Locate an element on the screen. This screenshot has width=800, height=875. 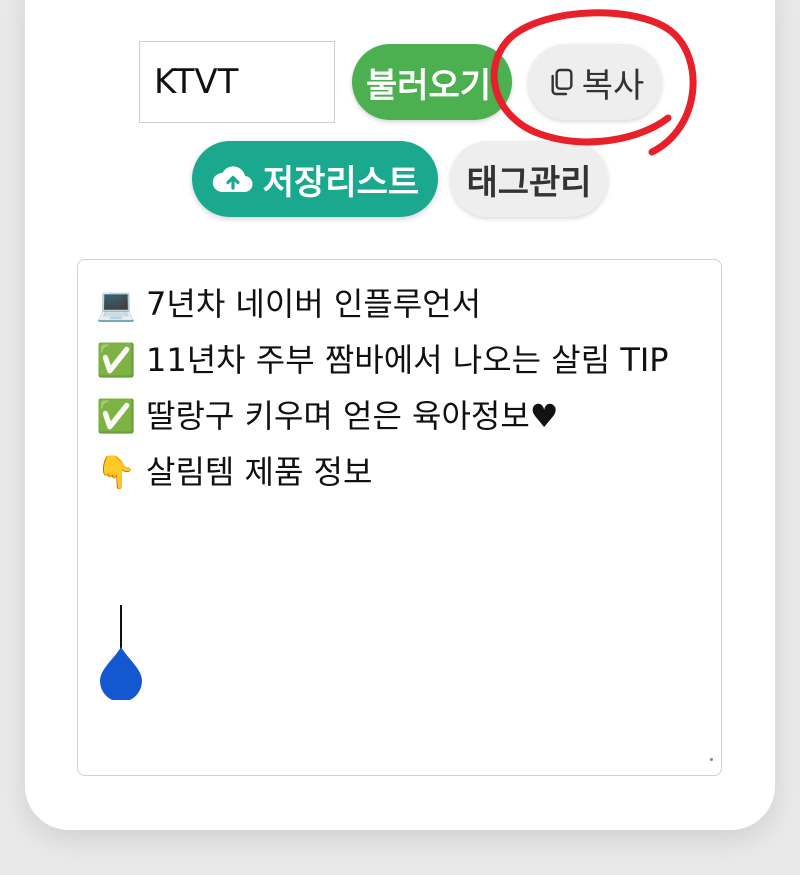
save-list-button: 저장리스트 is located at coordinates (315, 179).